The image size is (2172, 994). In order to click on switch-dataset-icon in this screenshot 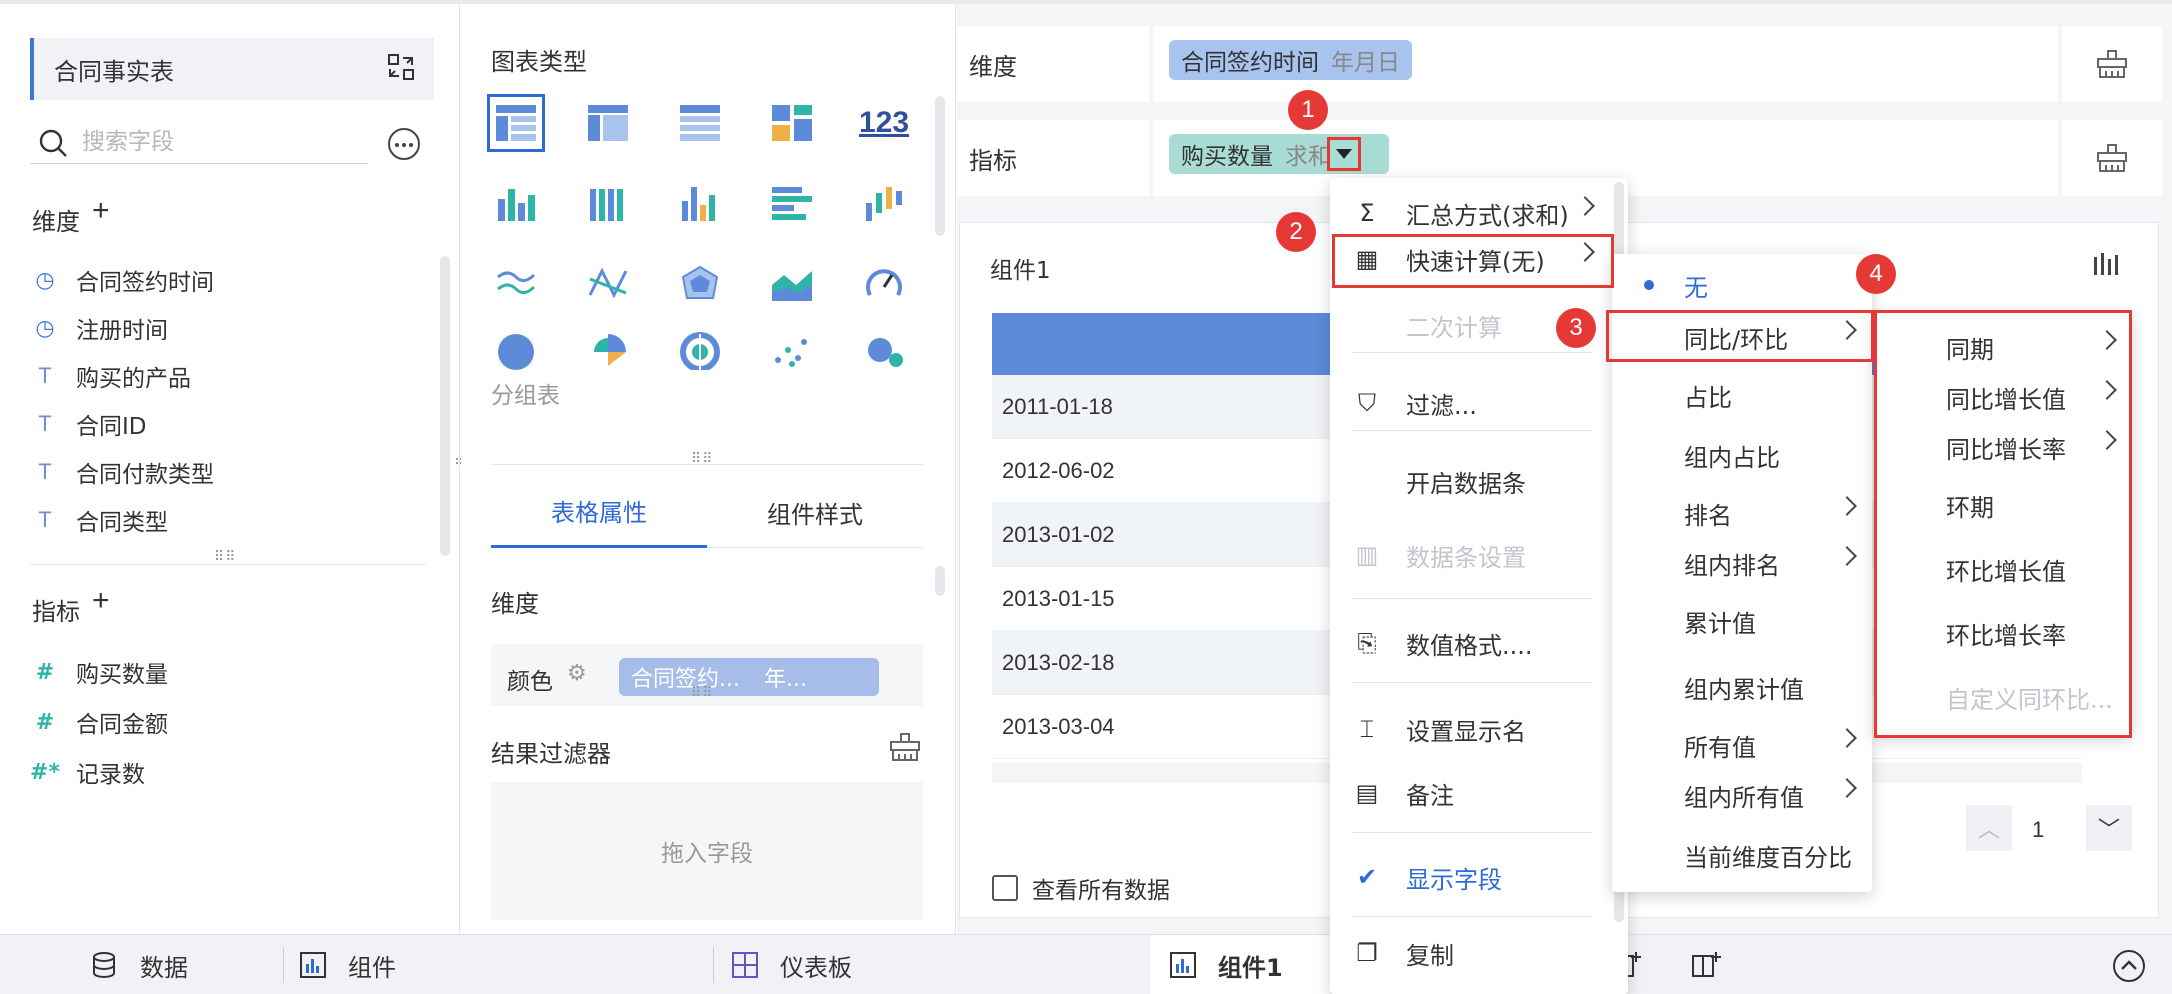, I will do `click(401, 67)`.